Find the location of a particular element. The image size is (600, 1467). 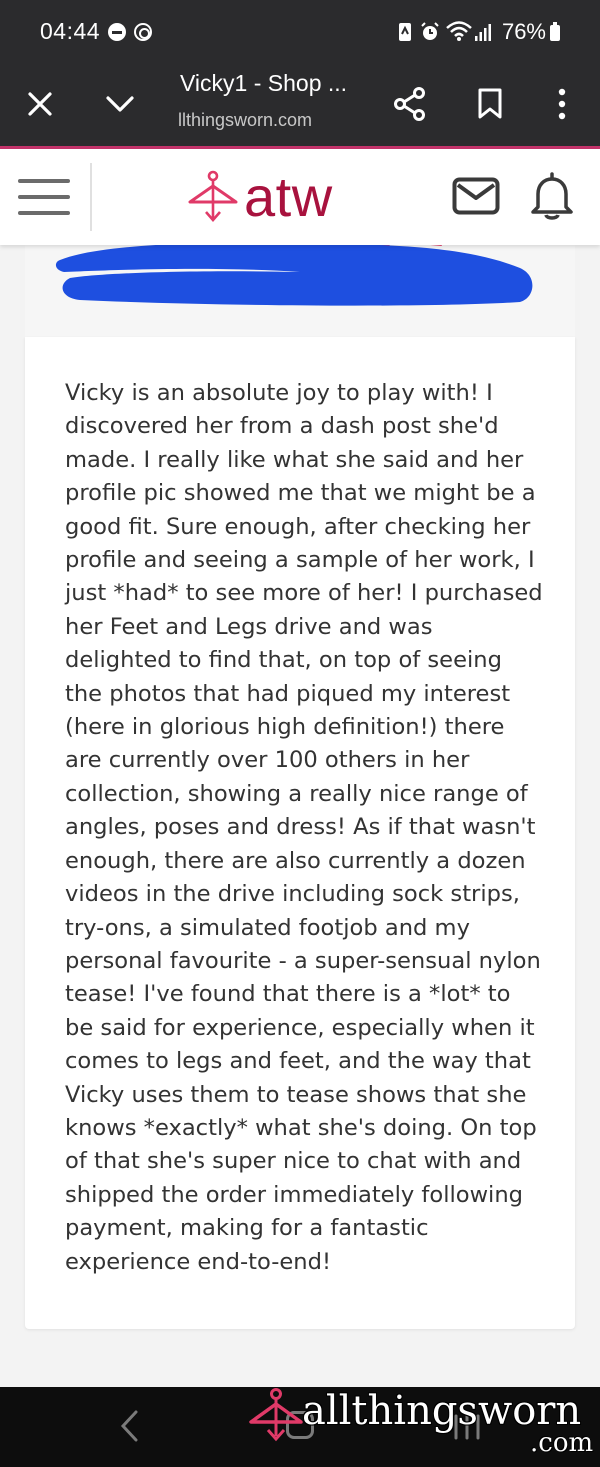

alarm-icon is located at coordinates (430, 31).